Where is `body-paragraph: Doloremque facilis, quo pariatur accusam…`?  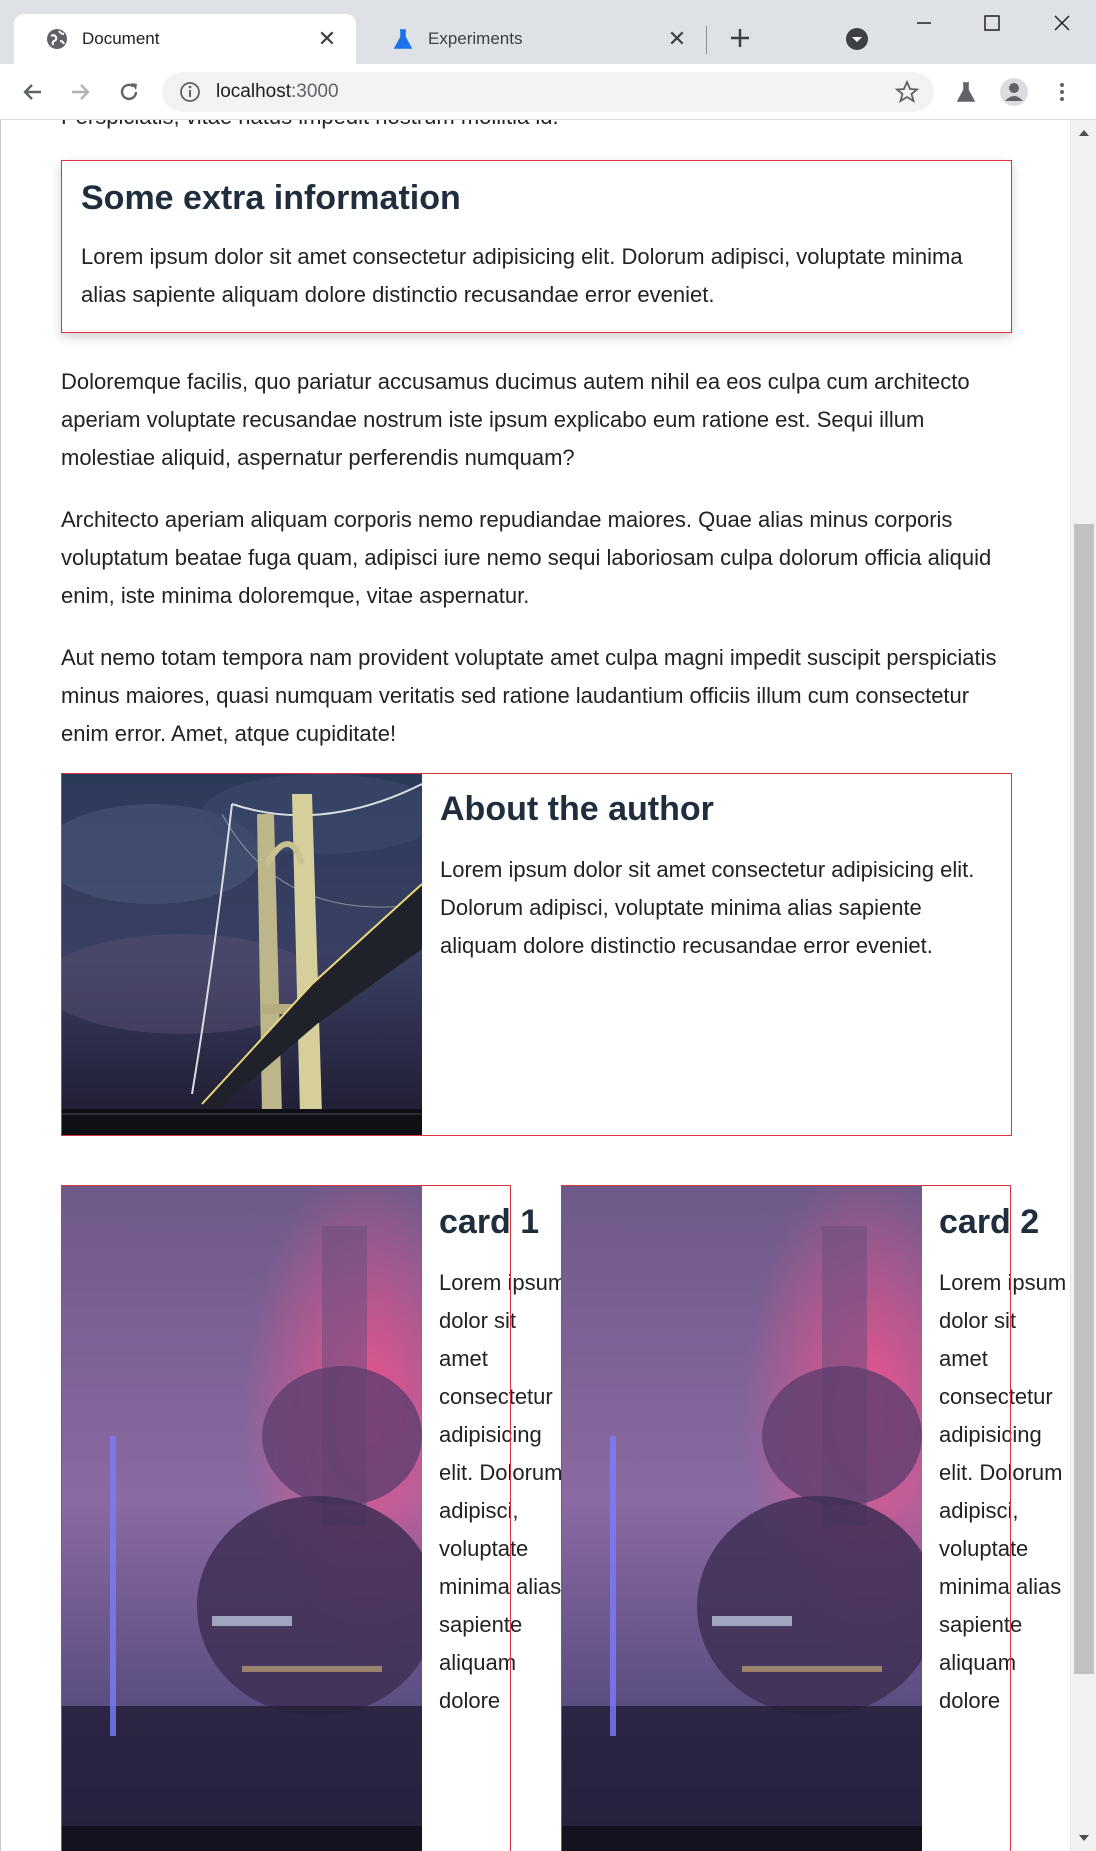 body-paragraph: Doloremque facilis, quo pariatur accusam… is located at coordinates (515, 419).